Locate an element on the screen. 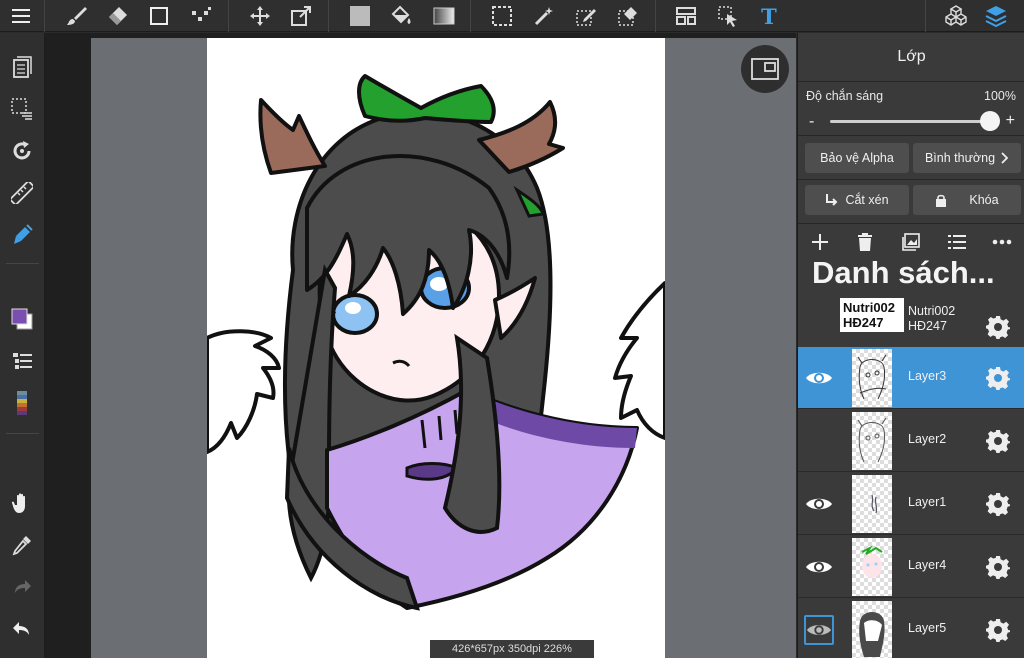 The height and width of the screenshot is (658, 1024). left-toolbar is located at coordinates (22, 345).